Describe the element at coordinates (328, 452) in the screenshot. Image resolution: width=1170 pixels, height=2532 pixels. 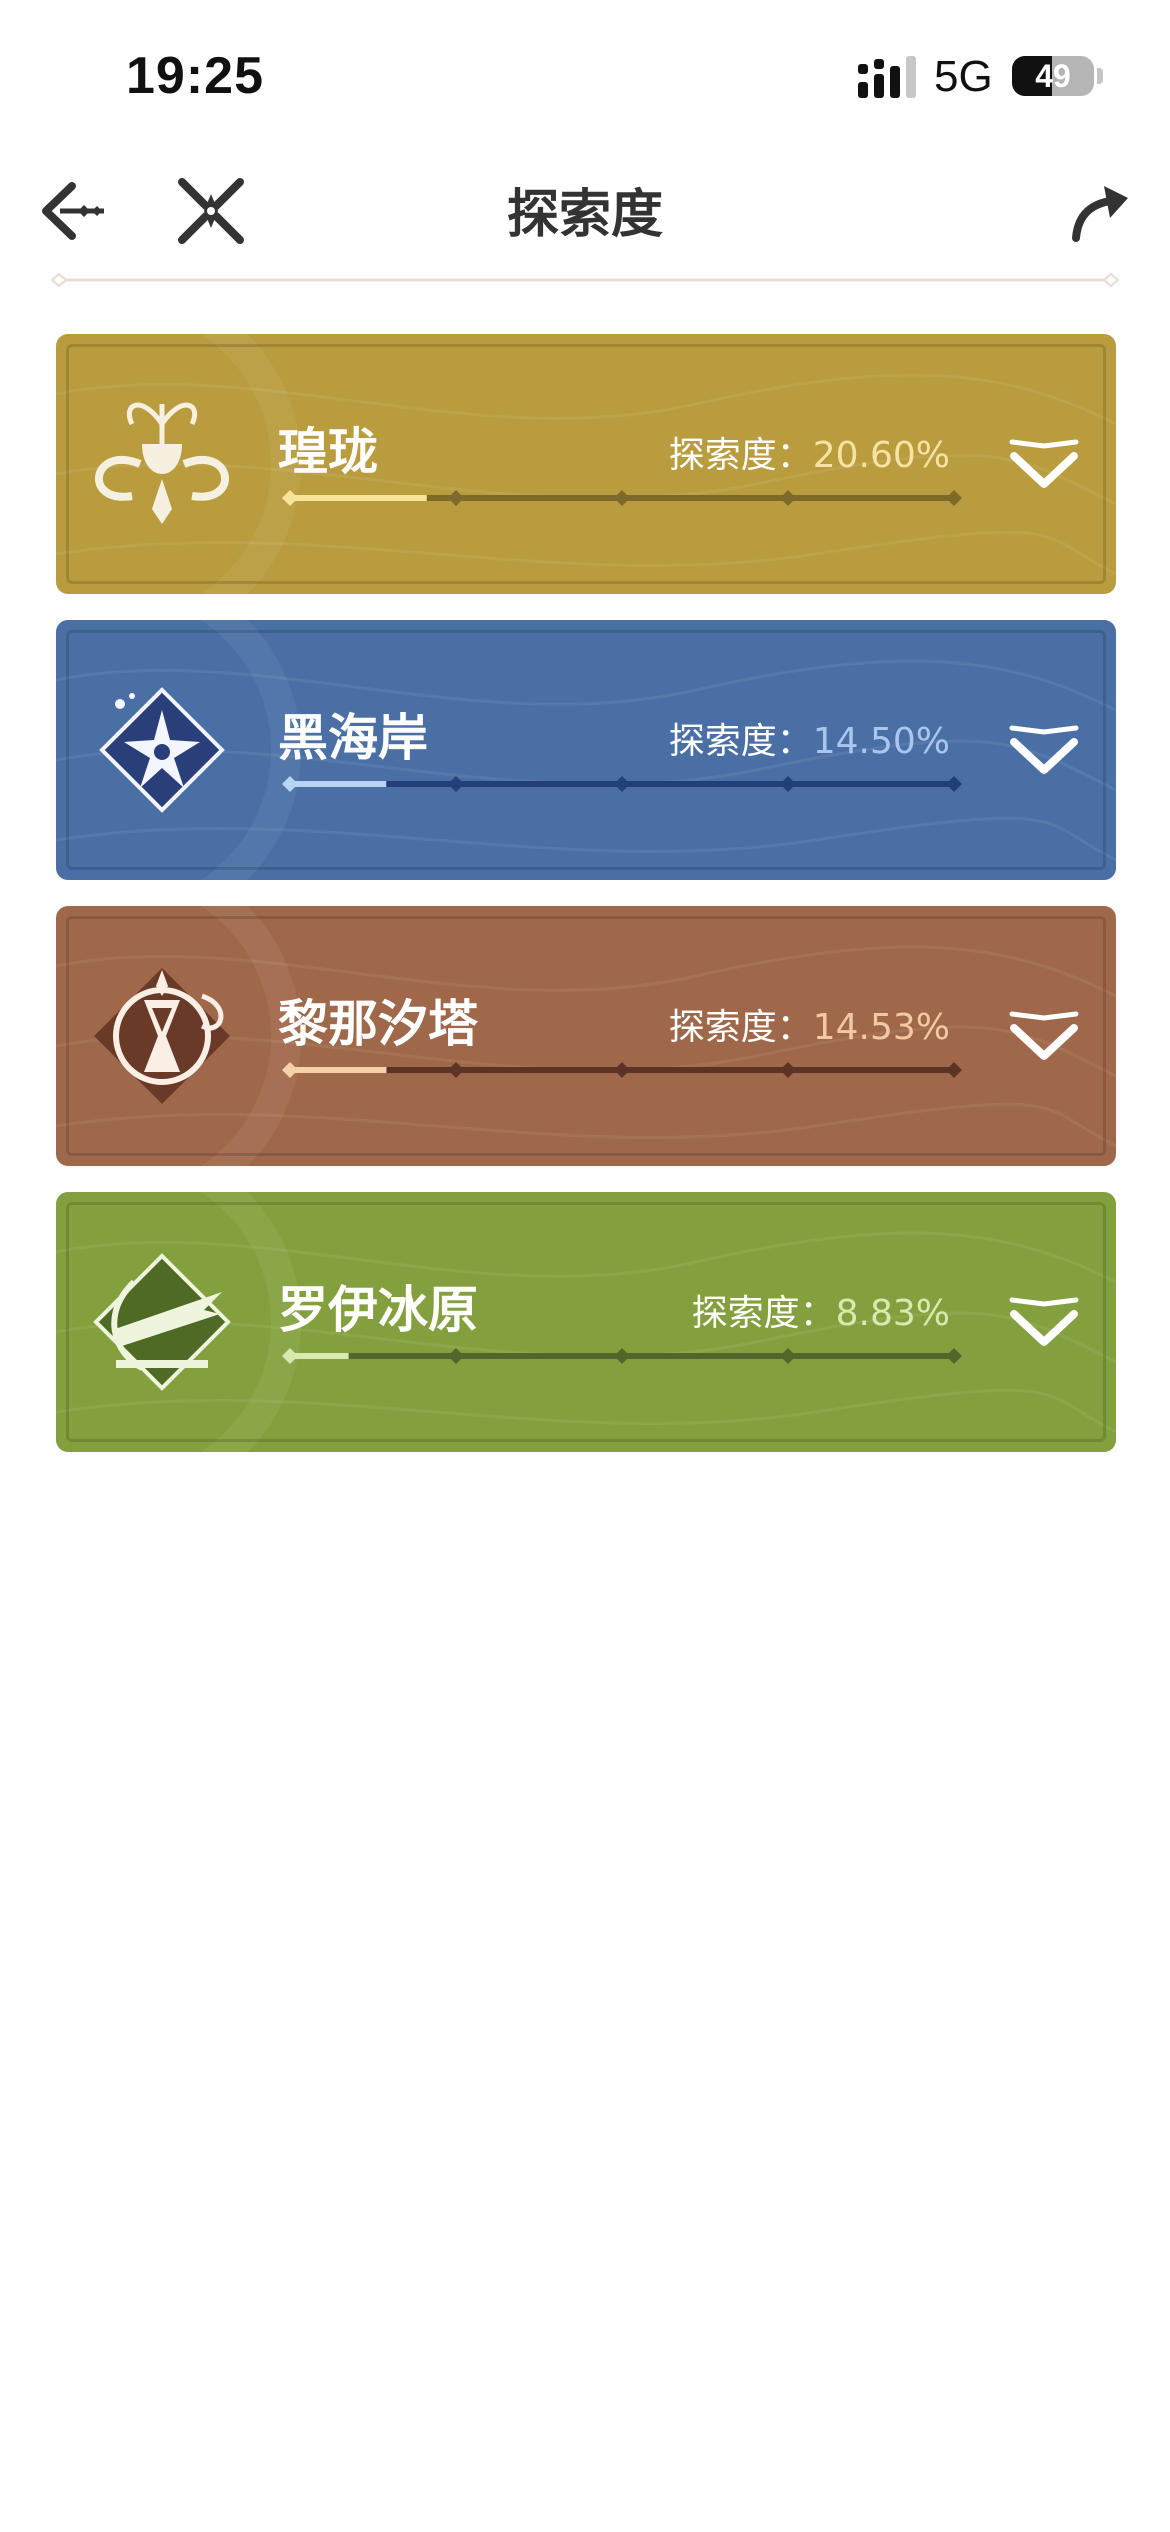
I see `region-name: 瑝珑` at that location.